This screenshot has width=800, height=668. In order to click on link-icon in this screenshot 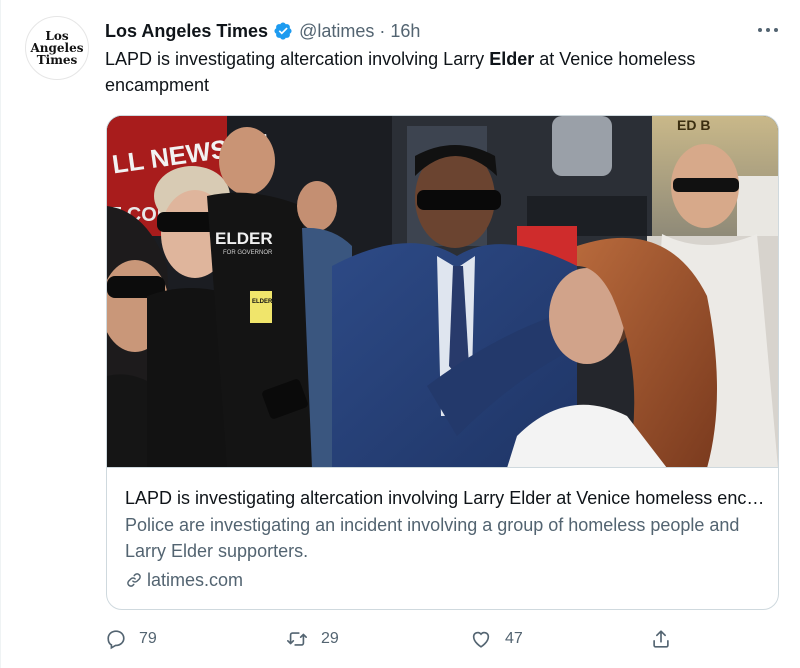, I will do `click(134, 580)`.